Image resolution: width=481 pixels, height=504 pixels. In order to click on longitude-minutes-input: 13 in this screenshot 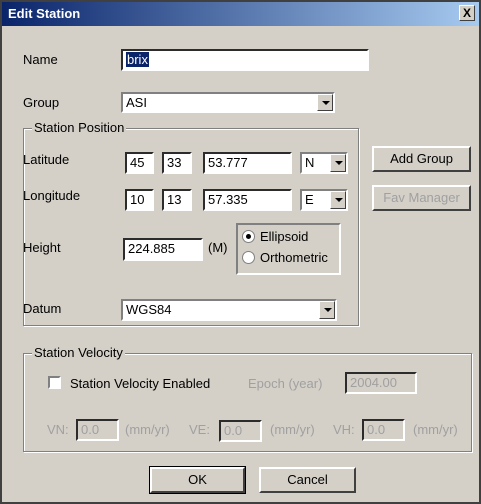, I will do `click(177, 200)`.